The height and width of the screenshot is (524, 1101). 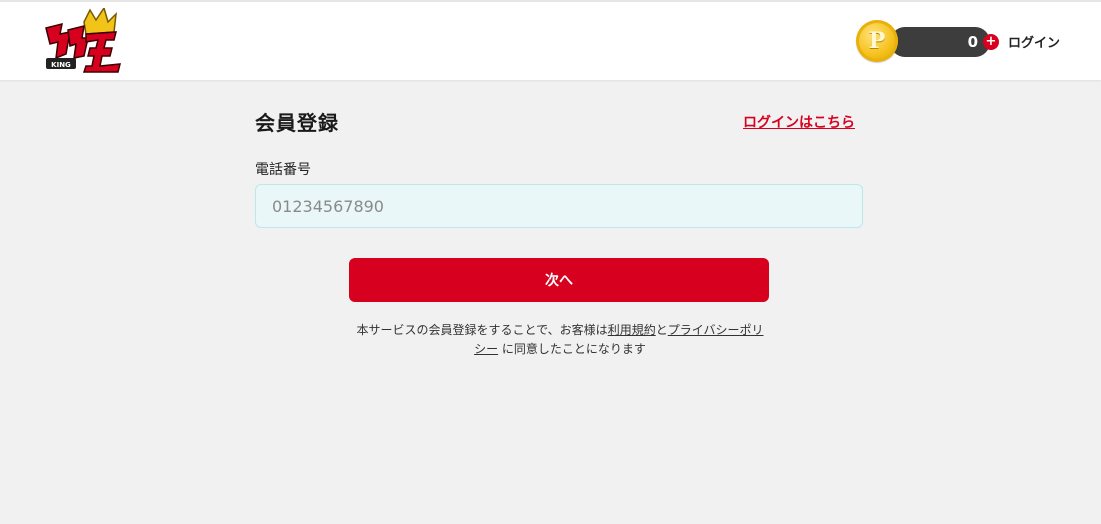 I want to click on points-balance: 0, so click(x=940, y=42).